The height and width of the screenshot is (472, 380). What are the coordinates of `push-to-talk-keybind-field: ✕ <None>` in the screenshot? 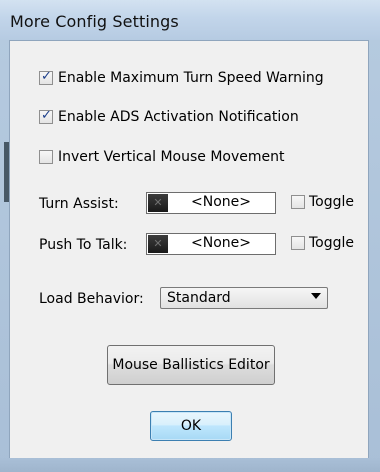 It's located at (211, 244).